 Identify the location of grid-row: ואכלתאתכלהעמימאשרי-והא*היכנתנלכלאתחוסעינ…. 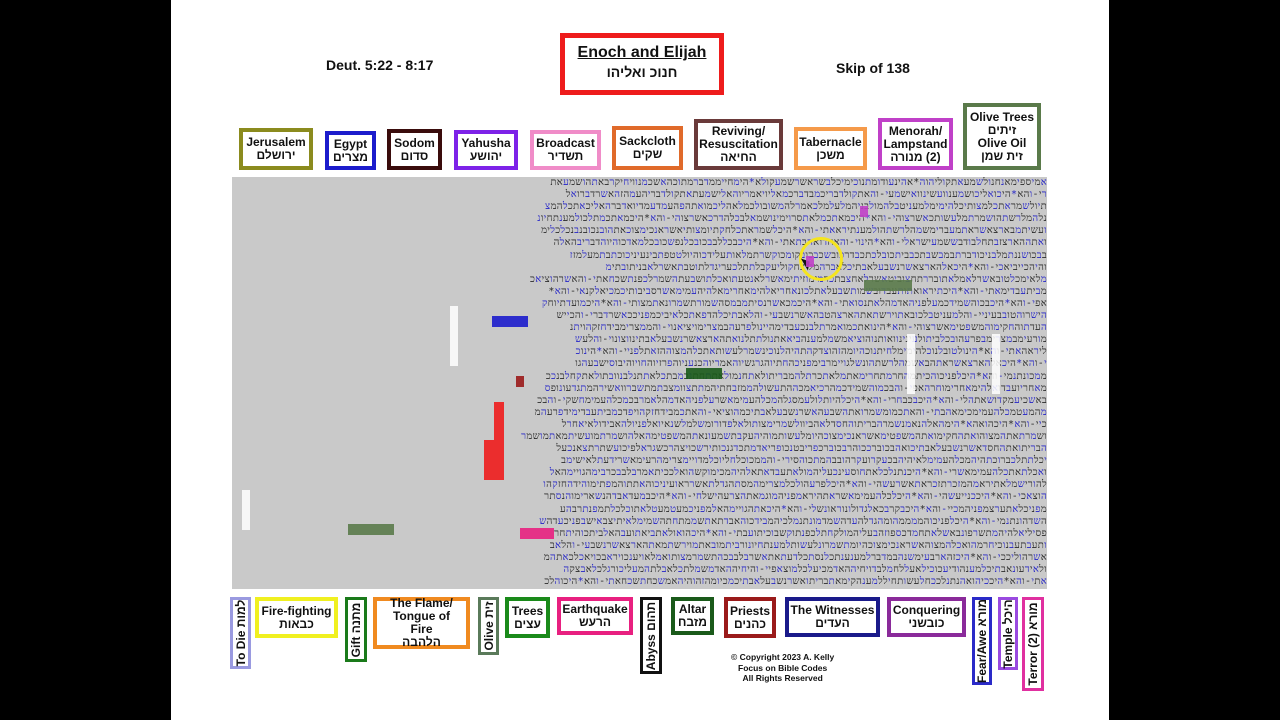
(798, 473).